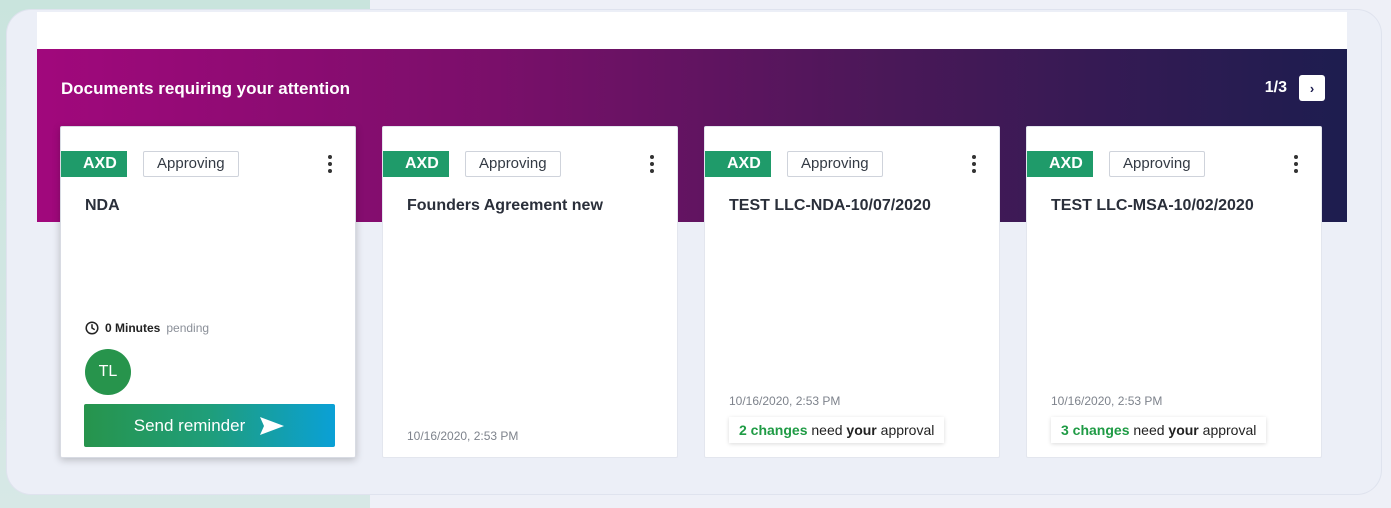 The width and height of the screenshot is (1391, 508). Describe the element at coordinates (133, 328) in the screenshot. I see `pending-value: 0 Minutes` at that location.